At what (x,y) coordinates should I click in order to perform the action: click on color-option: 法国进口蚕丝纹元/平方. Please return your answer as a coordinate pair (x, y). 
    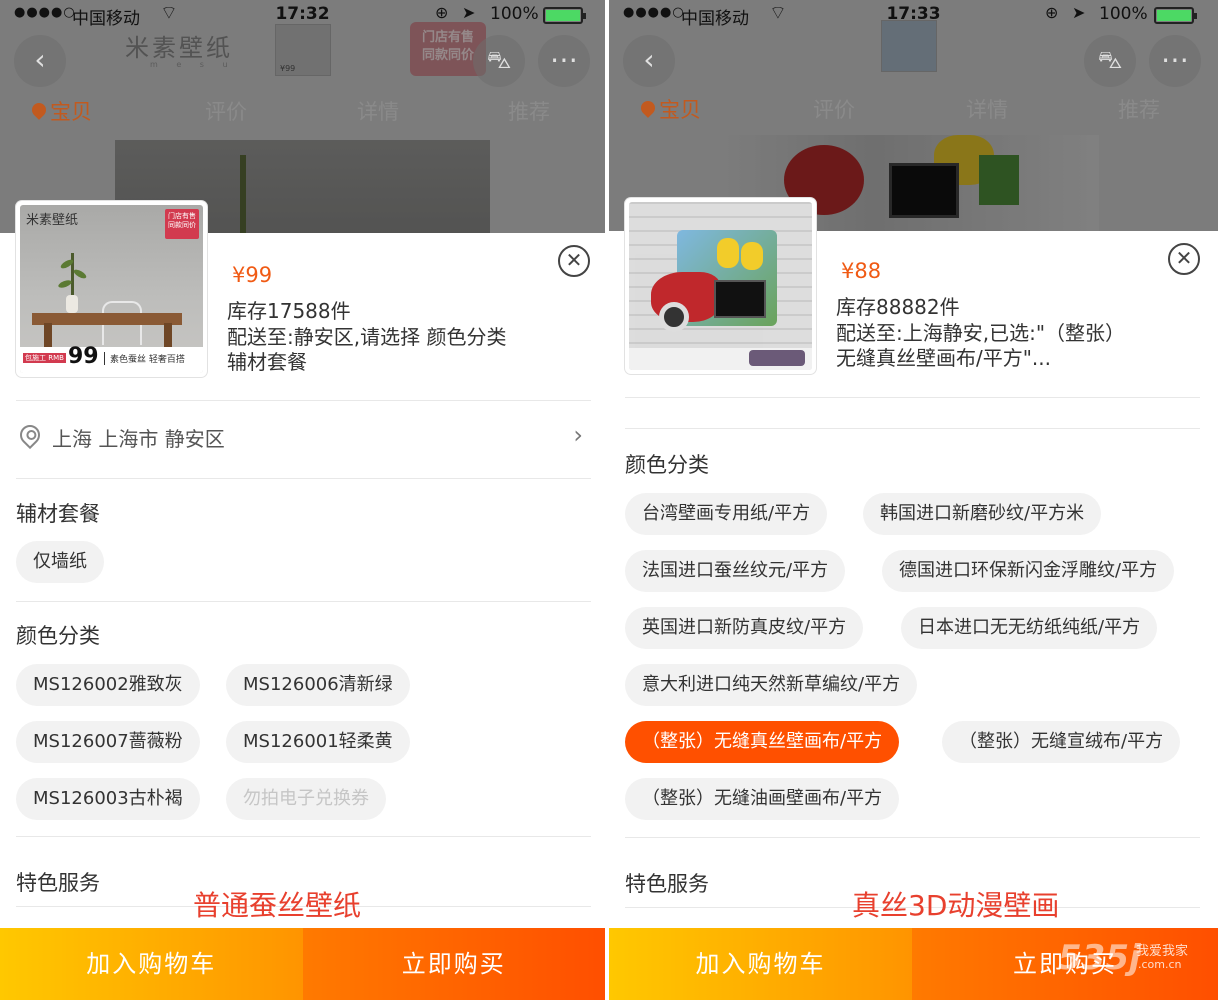
    Looking at the image, I should click on (735, 571).